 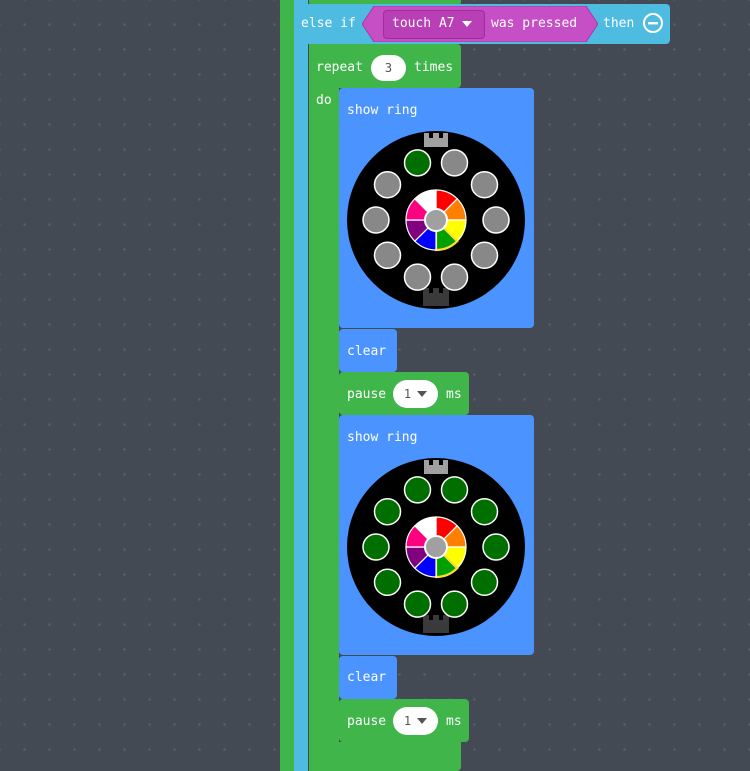 What do you see at coordinates (324, 100) in the screenshot?
I see `do-label: do` at bounding box center [324, 100].